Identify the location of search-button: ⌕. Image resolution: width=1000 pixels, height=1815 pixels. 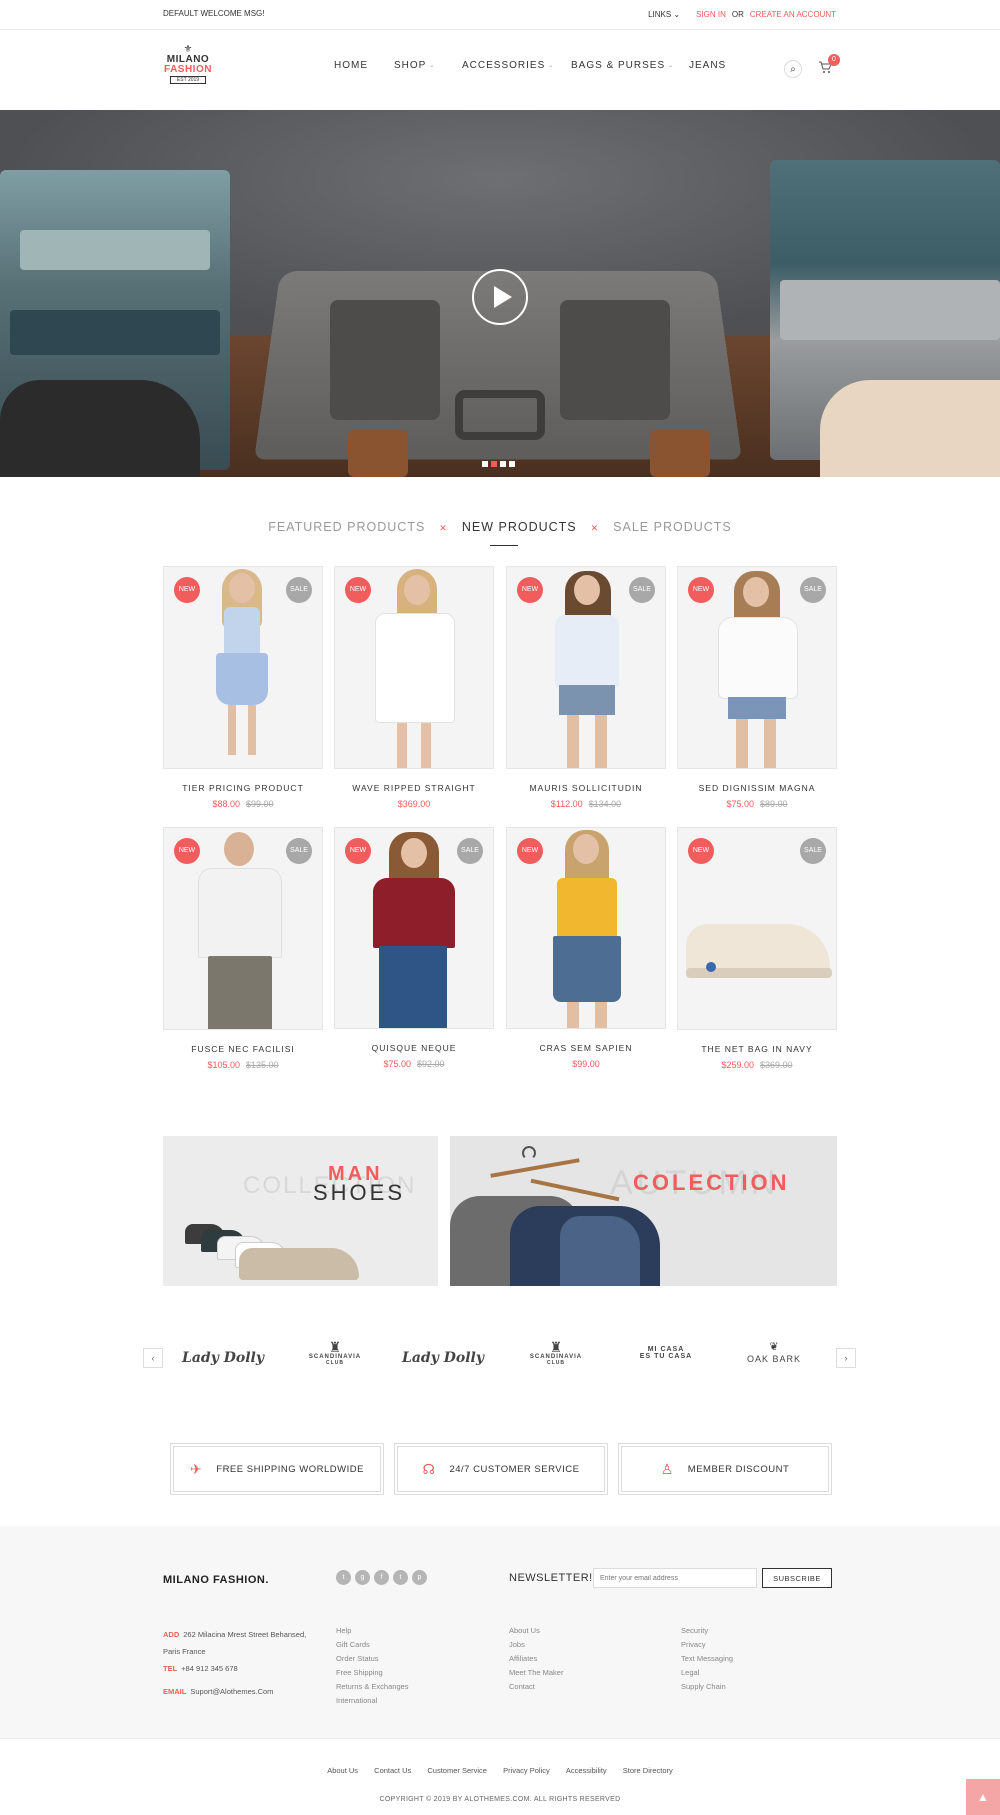
(793, 69).